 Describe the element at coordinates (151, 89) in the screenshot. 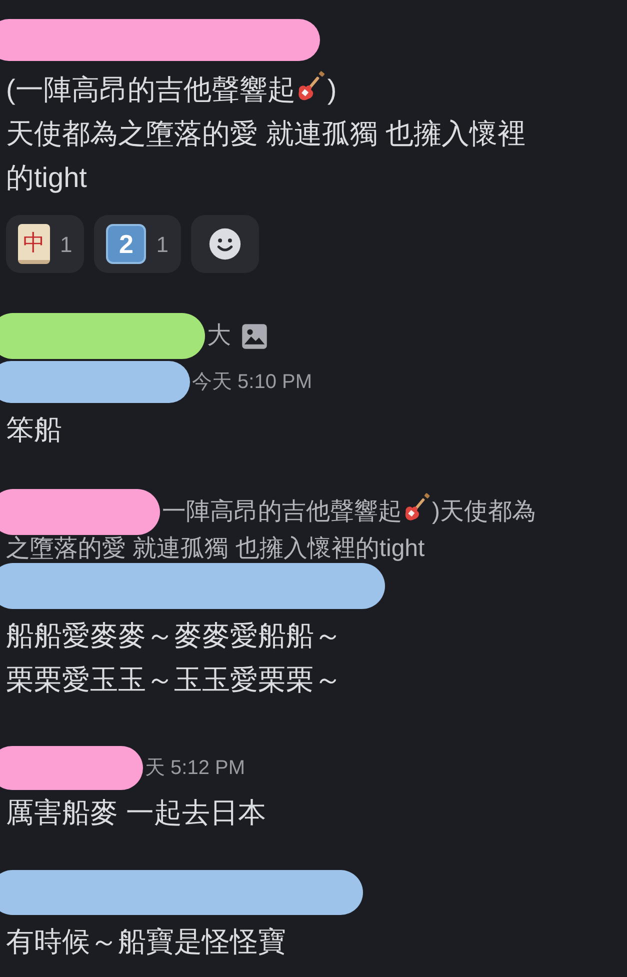

I see `message-text: (一陣高昂的吉他聲響起` at that location.